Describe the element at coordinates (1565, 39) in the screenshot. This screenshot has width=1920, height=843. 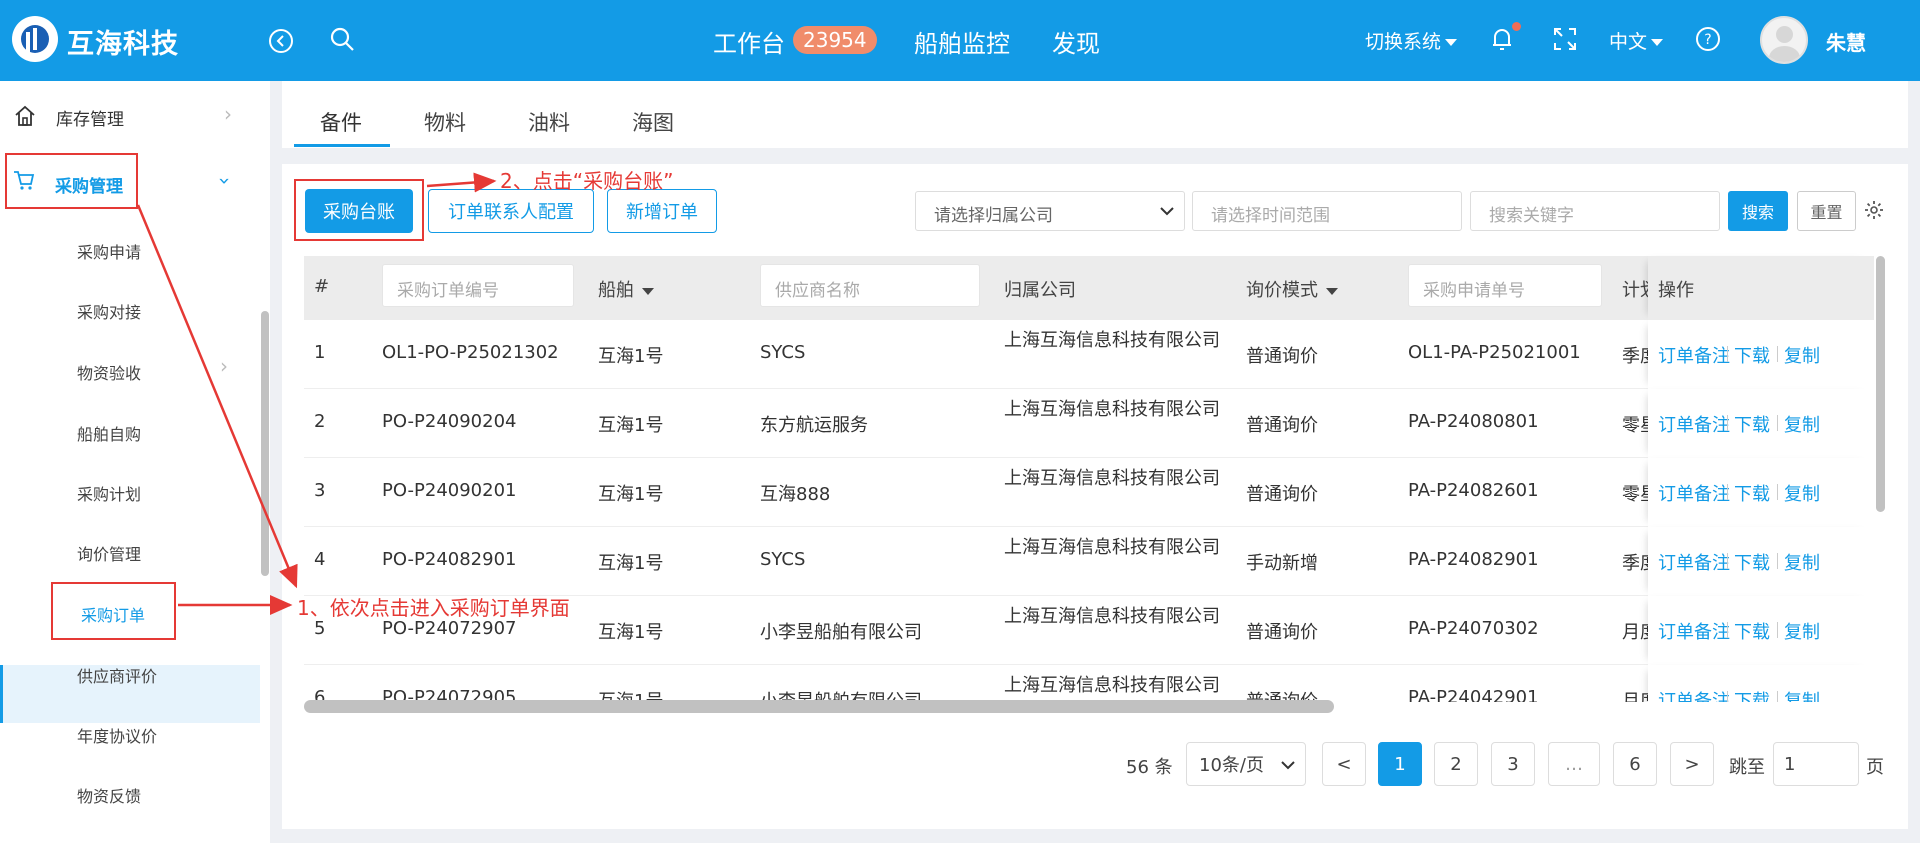
I see `fullscreen-icon` at that location.